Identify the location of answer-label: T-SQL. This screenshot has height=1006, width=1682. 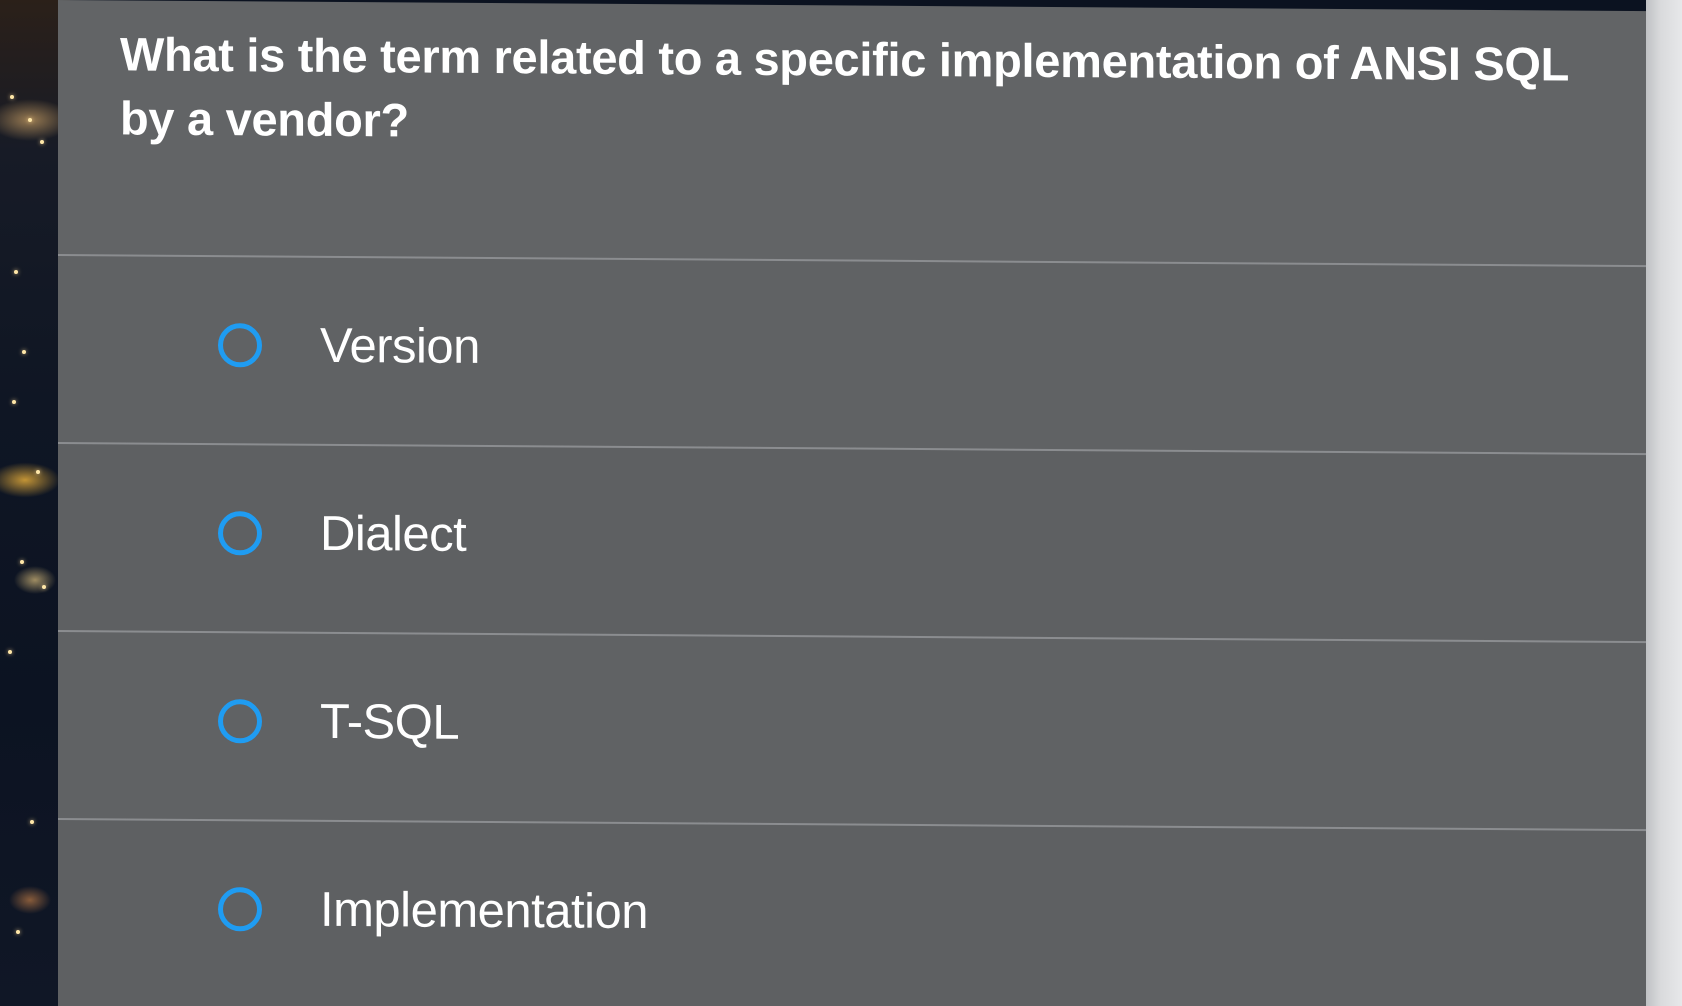
(390, 722).